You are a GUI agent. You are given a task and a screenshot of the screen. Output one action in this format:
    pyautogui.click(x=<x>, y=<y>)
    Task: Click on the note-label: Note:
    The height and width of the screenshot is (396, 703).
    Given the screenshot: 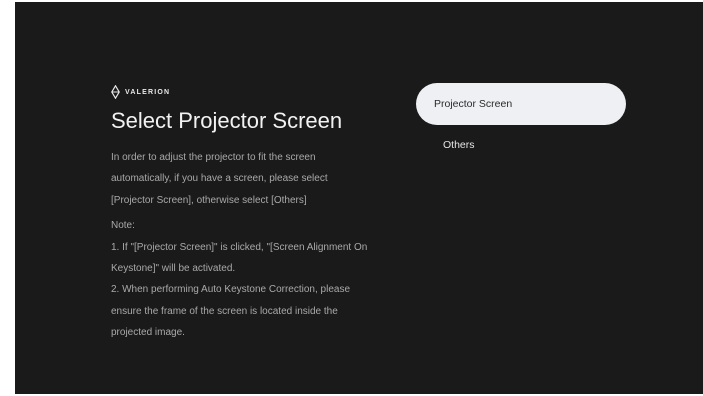 What is the action you would take?
    pyautogui.click(x=123, y=226)
    